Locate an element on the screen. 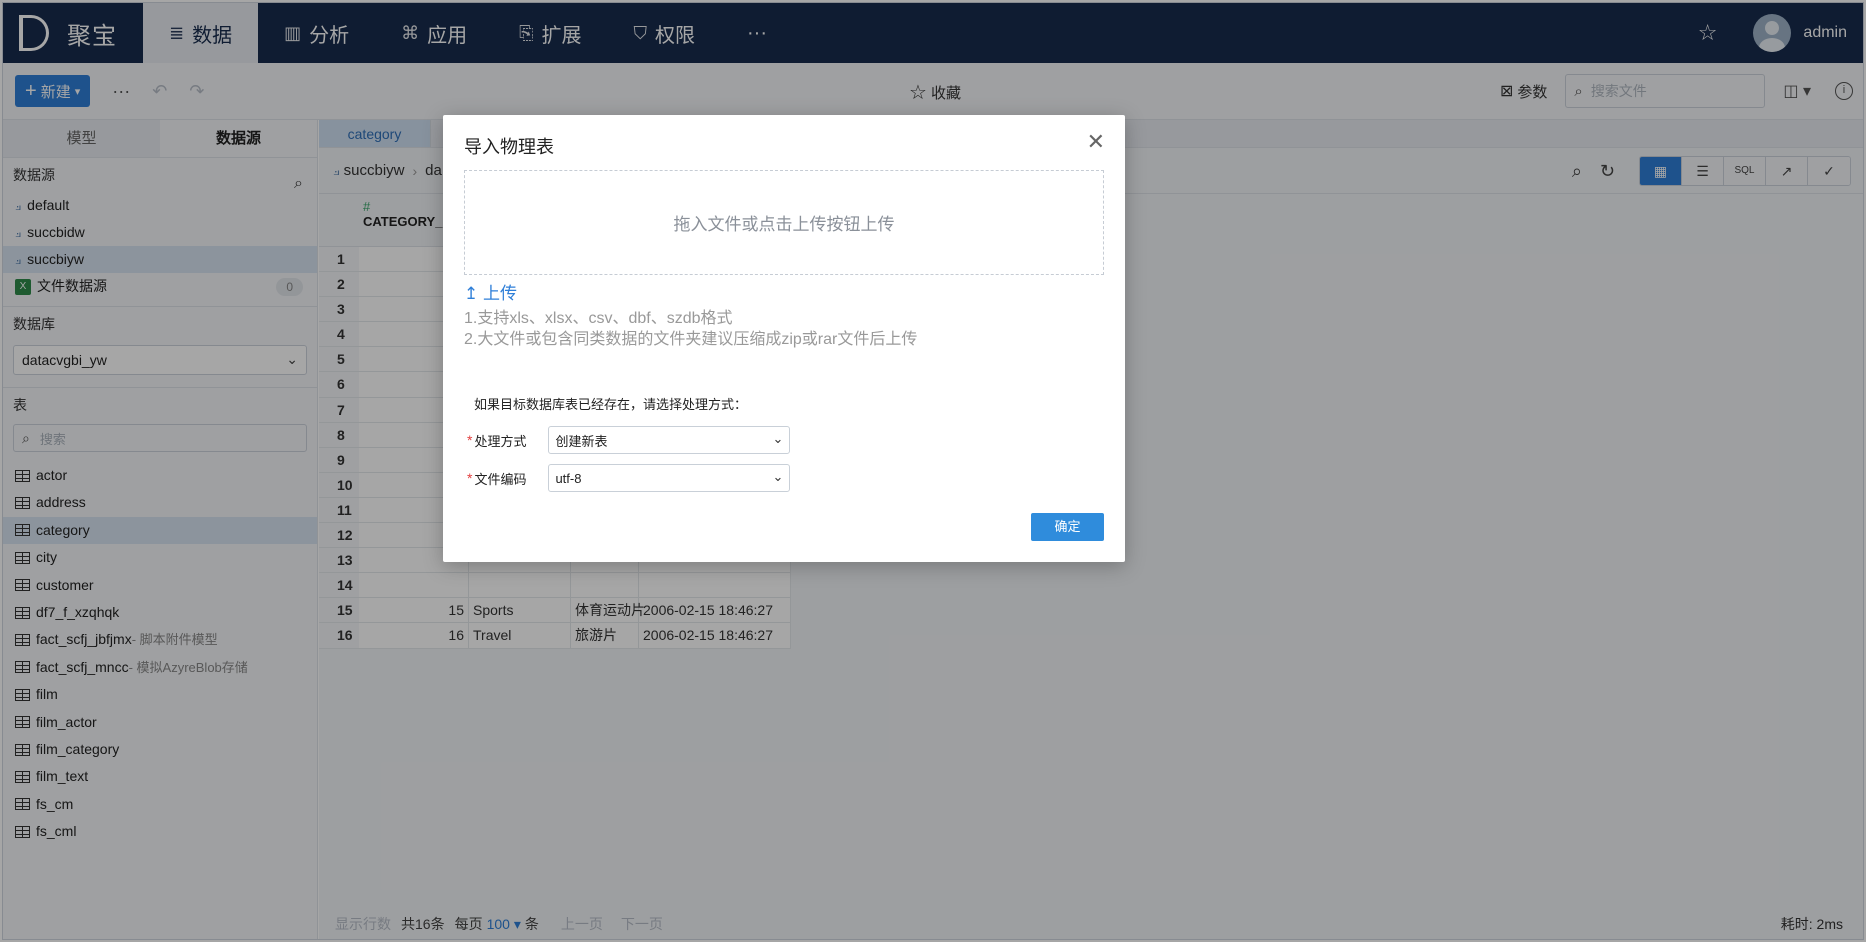 The width and height of the screenshot is (1866, 942). compress-hint: 2.大文件或包含同类数据的文件夹建议压缩成zip或rar文件后上传 is located at coordinates (691, 339).